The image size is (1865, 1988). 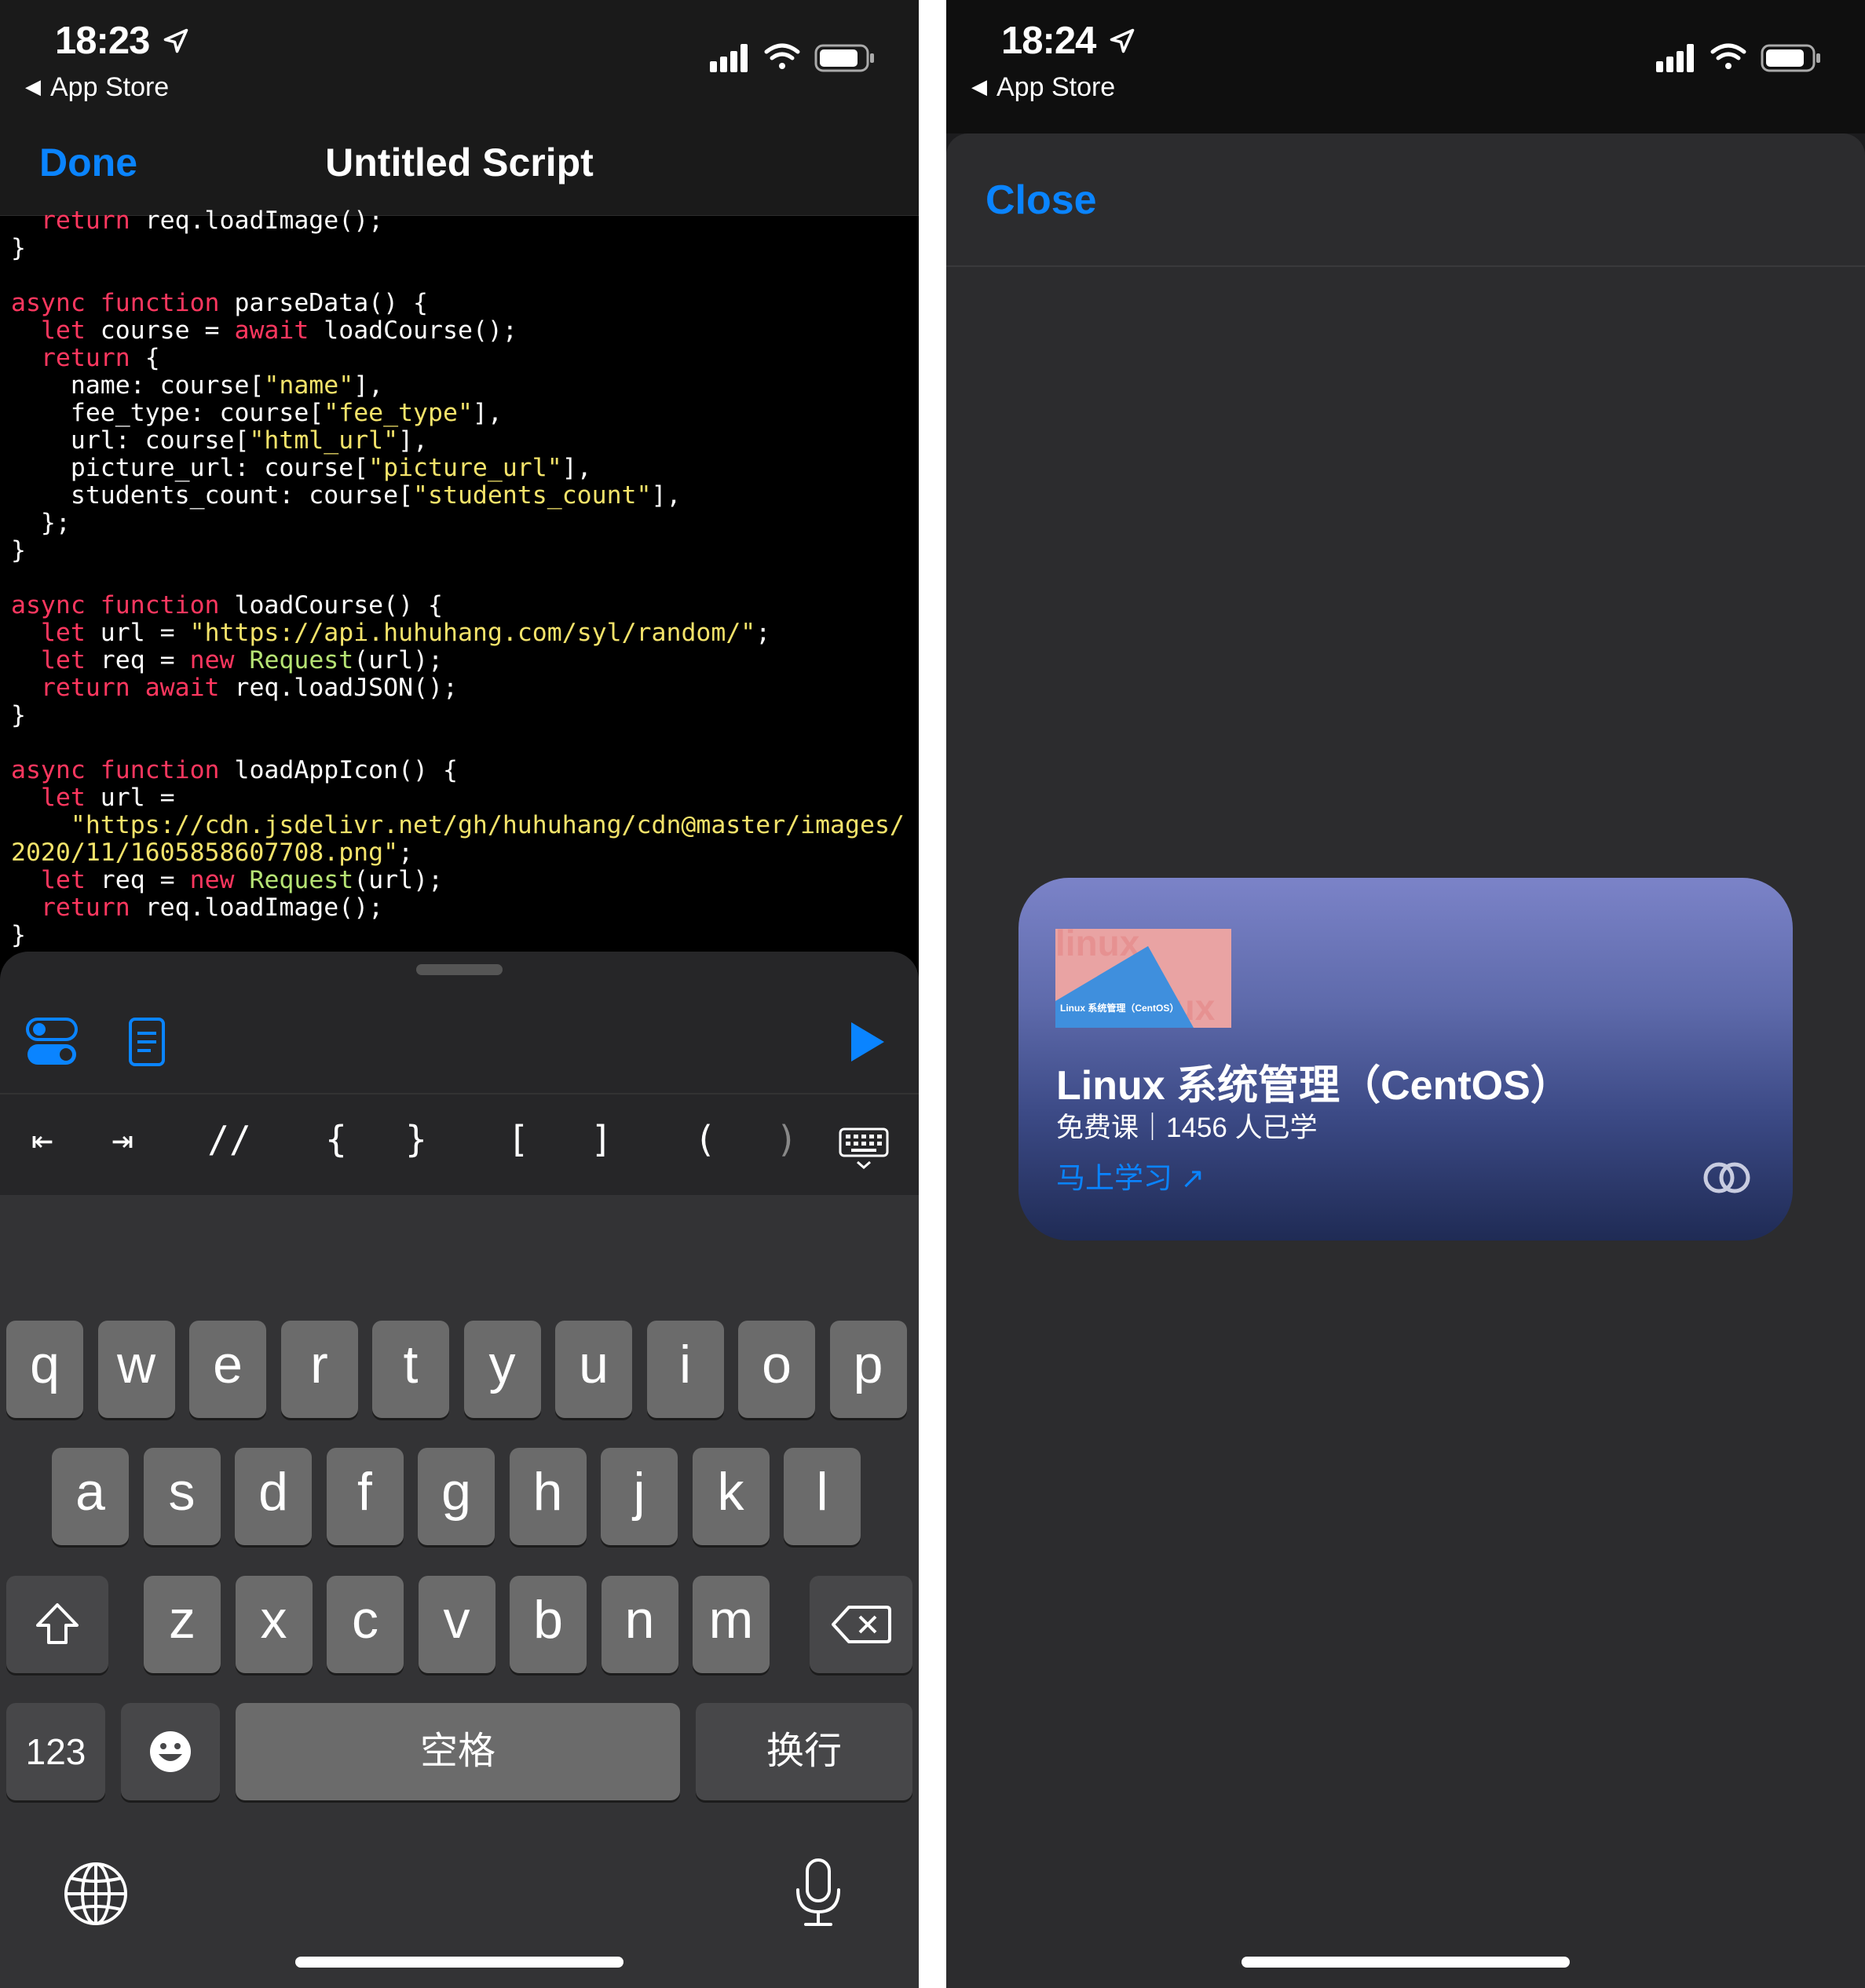 I want to click on done-button: Done, so click(x=88, y=162).